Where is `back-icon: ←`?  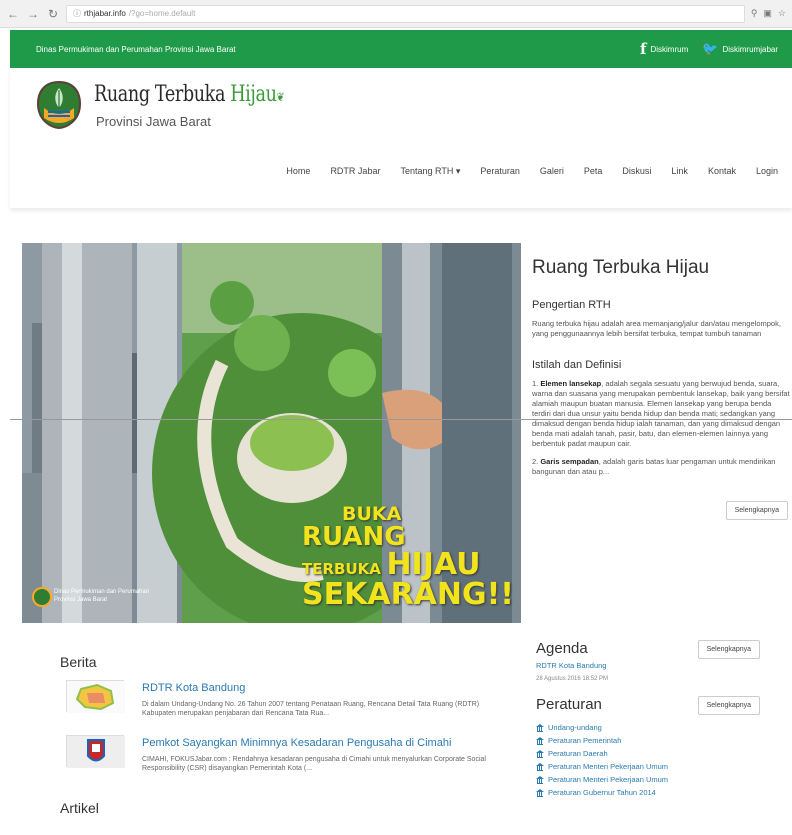
back-icon: ← is located at coordinates (13, 14).